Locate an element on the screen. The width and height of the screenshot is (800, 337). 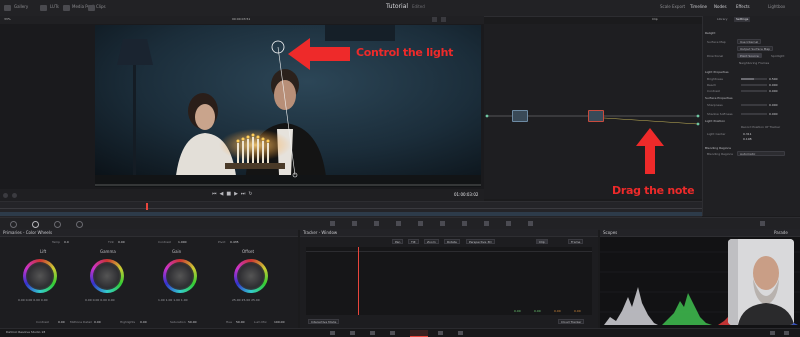
camera-raw-icon is located at coordinates (13, 224).